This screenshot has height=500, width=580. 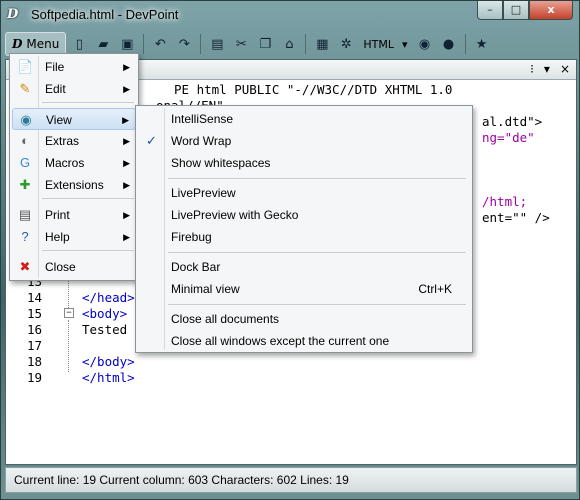 I want to click on language-selector: HTML ▾, so click(x=385, y=44).